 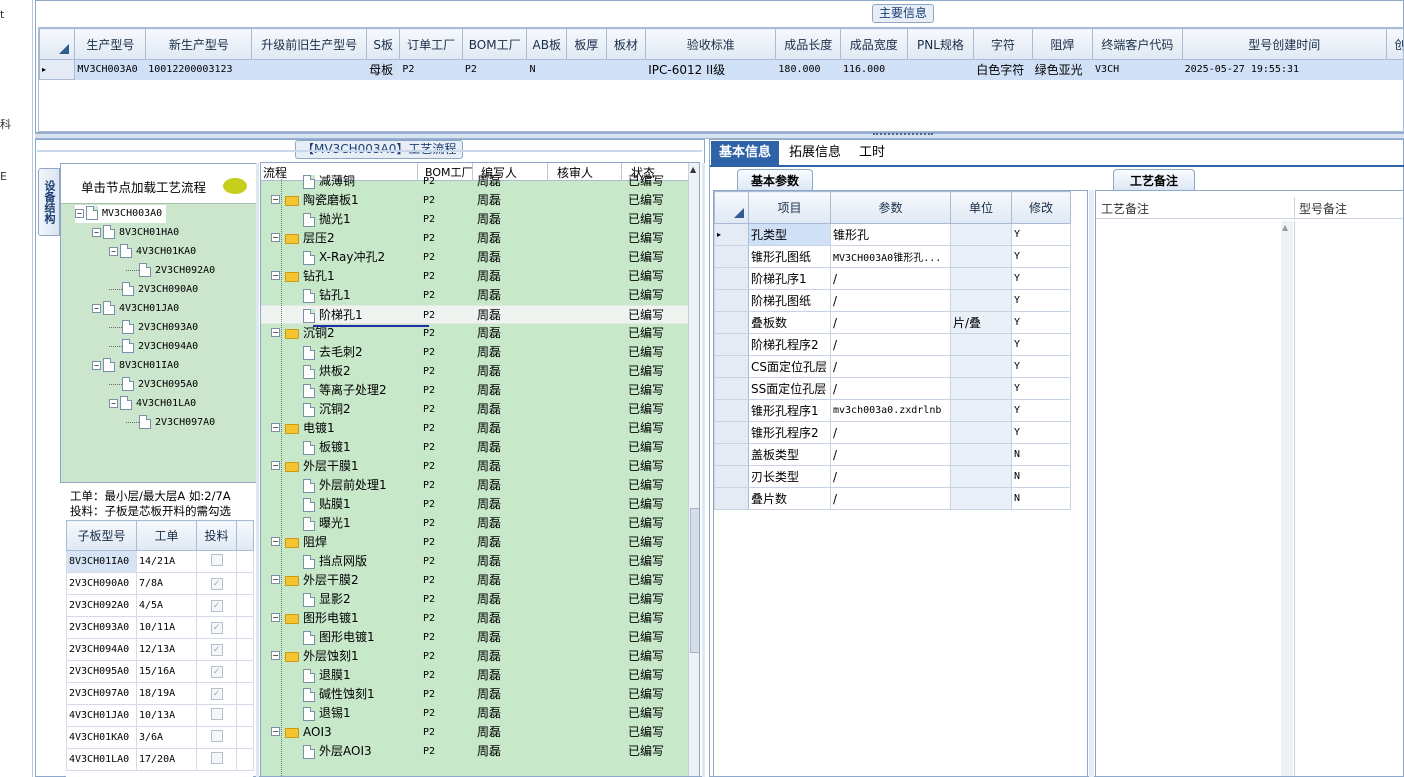 I want to click on structure-node: − 8V3CH01IA0, so click(x=135, y=366).